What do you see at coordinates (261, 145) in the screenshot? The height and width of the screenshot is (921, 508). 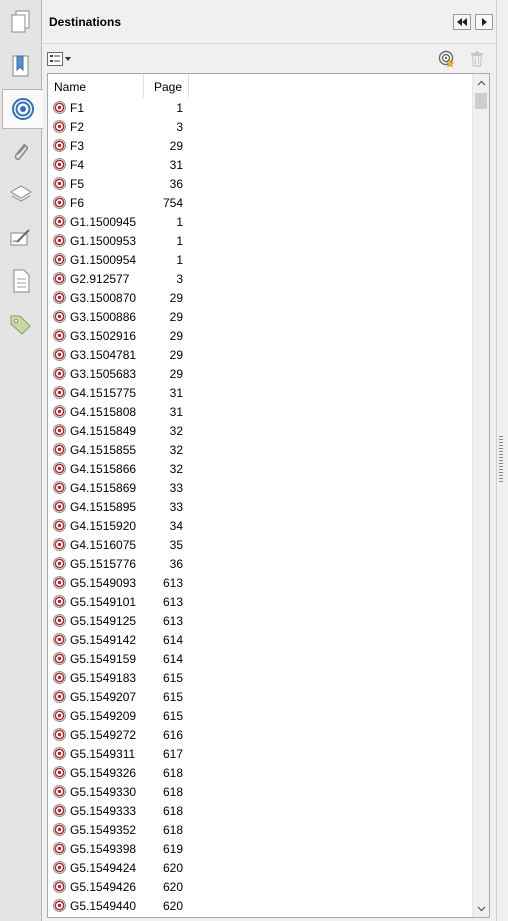 I see `list-item: F3 29` at bounding box center [261, 145].